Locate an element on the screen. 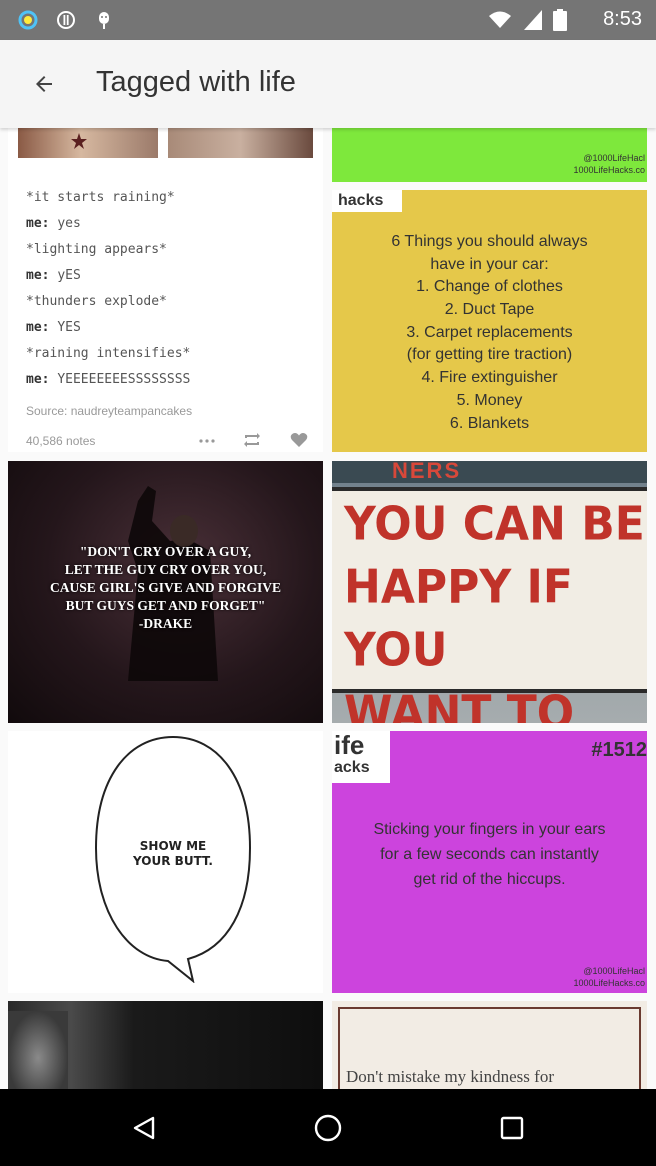 This screenshot has height=1166, width=656. heart-icon is located at coordinates (299, 440).